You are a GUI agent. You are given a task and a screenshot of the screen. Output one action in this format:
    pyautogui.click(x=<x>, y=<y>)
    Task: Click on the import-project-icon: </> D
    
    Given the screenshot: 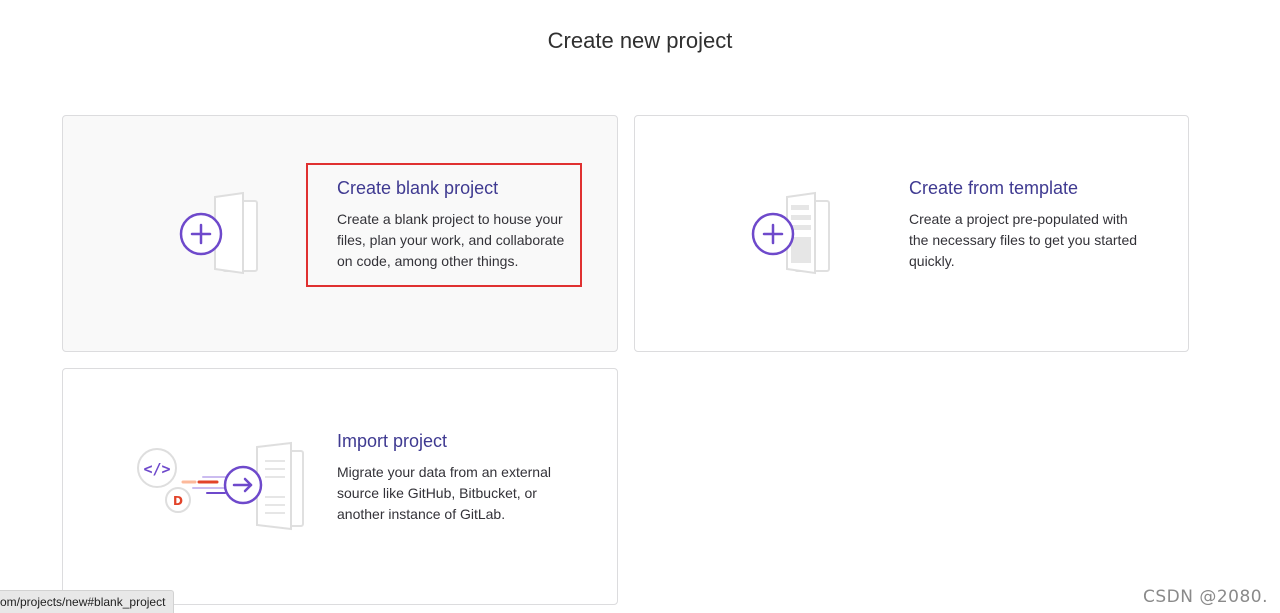 What is the action you would take?
    pyautogui.click(x=220, y=486)
    